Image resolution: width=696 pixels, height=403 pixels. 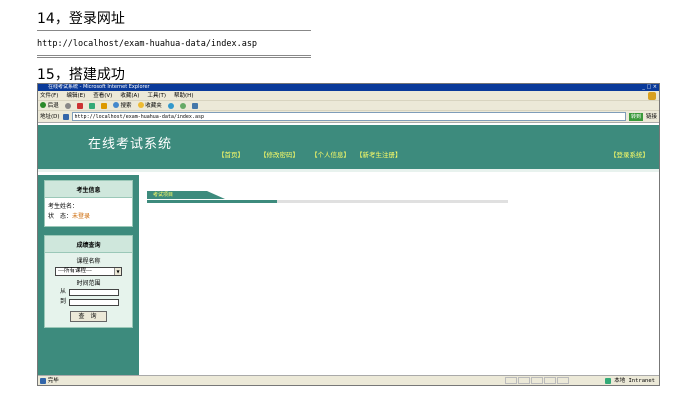 I want to click on to-row: 到, so click(x=88, y=302).